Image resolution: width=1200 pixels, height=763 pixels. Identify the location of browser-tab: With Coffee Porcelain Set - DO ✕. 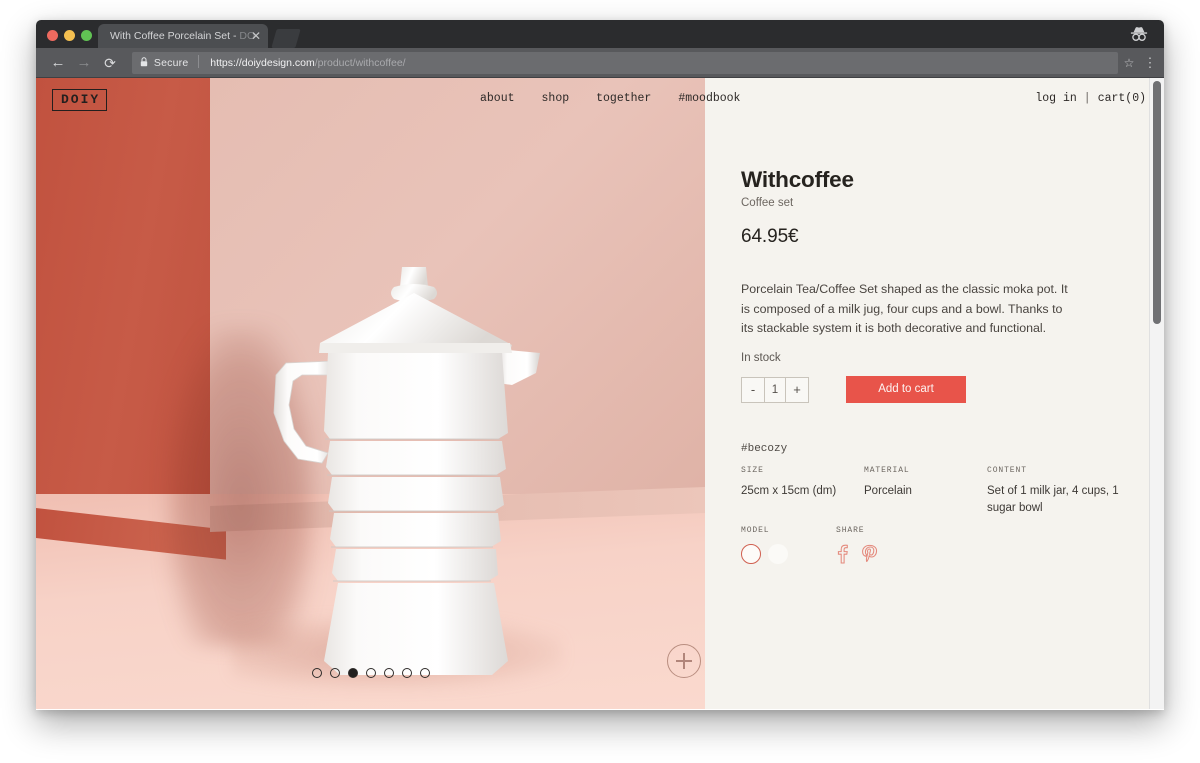
(183, 36).